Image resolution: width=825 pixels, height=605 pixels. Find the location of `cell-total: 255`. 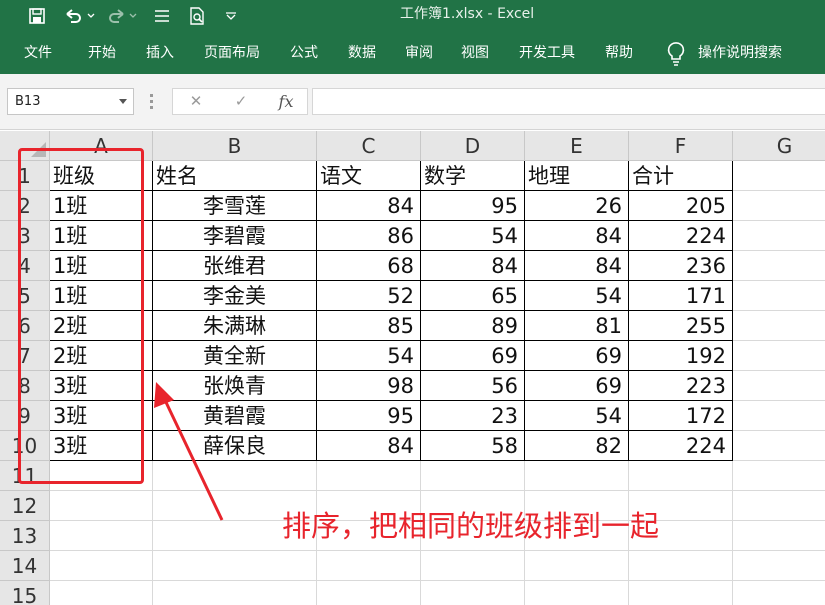

cell-total: 255 is located at coordinates (681, 326).